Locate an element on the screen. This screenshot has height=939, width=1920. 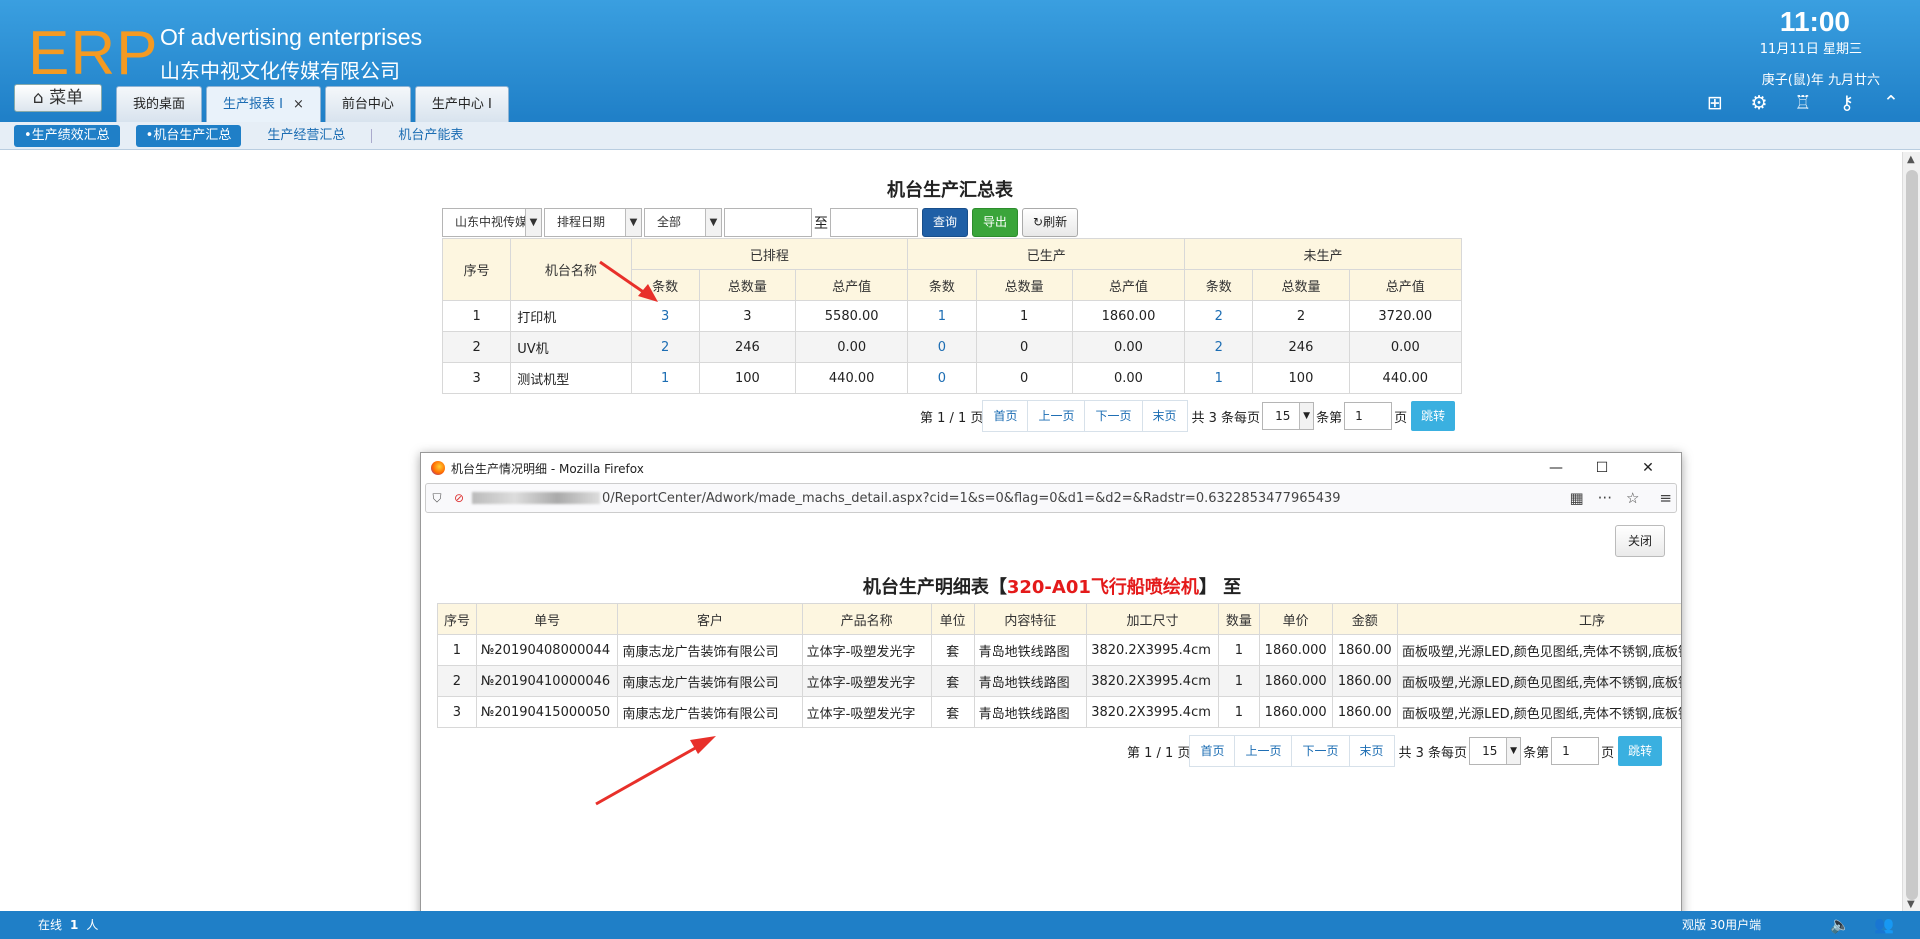
cell-qty: 2 is located at coordinates (1301, 316).